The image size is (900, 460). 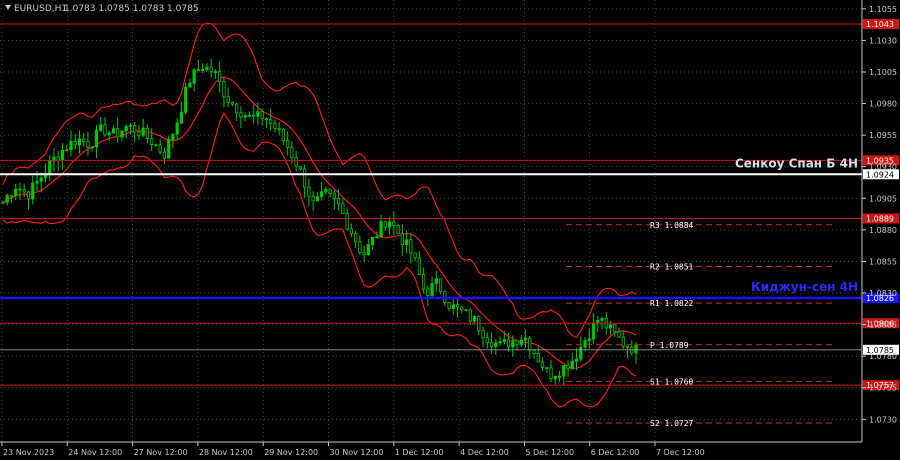 I want to click on x-tick-label: 30 Nov 12:00, so click(x=357, y=452).